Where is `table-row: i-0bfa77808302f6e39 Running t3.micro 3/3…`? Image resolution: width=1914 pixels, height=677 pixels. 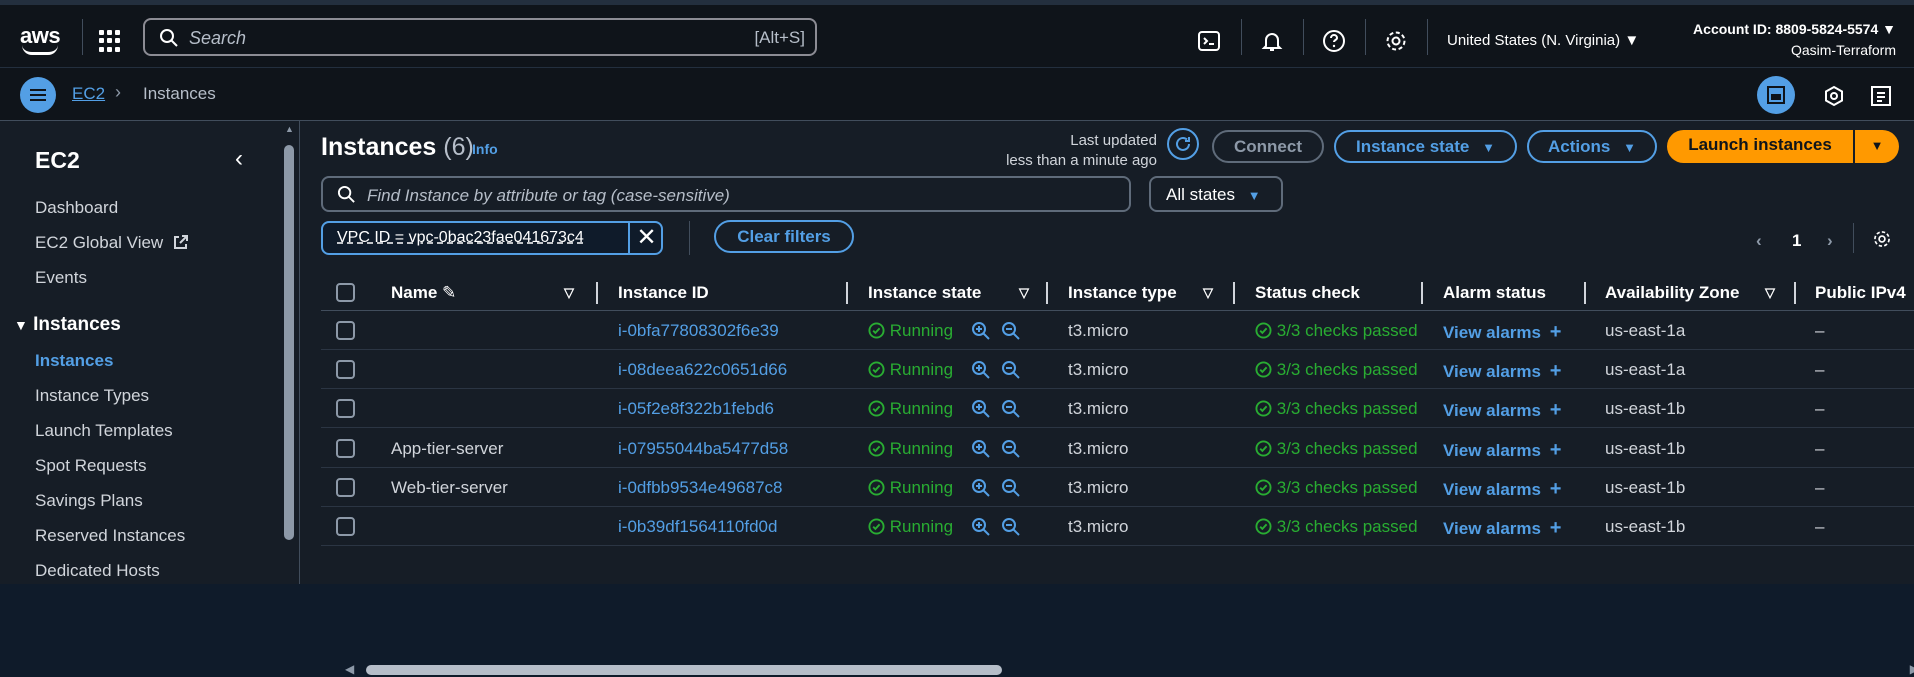
table-row: i-0bfa77808302f6e39 Running t3.micro 3/3… is located at coordinates (1117, 330).